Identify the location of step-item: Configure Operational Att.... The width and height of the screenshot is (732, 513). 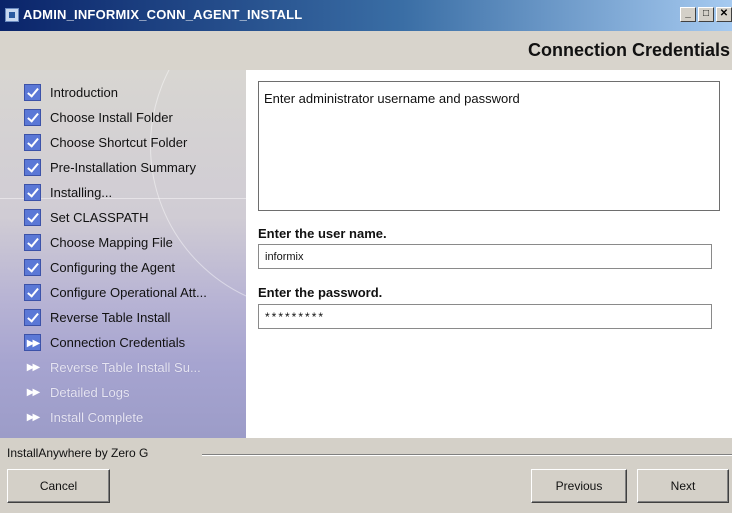
(115, 292).